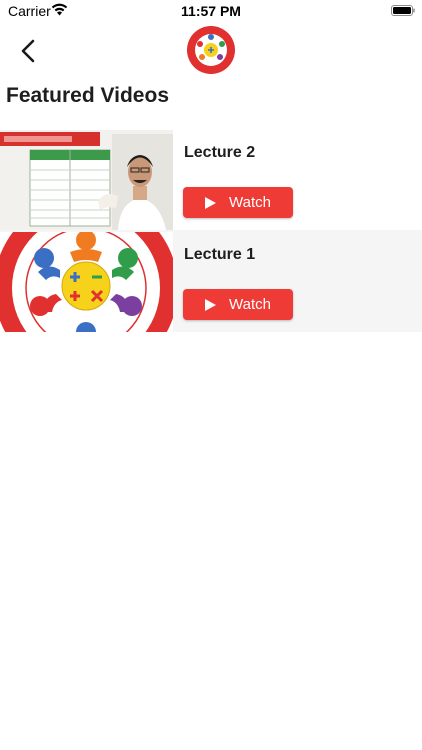  I want to click on clock: 11:57 PM, so click(211, 11).